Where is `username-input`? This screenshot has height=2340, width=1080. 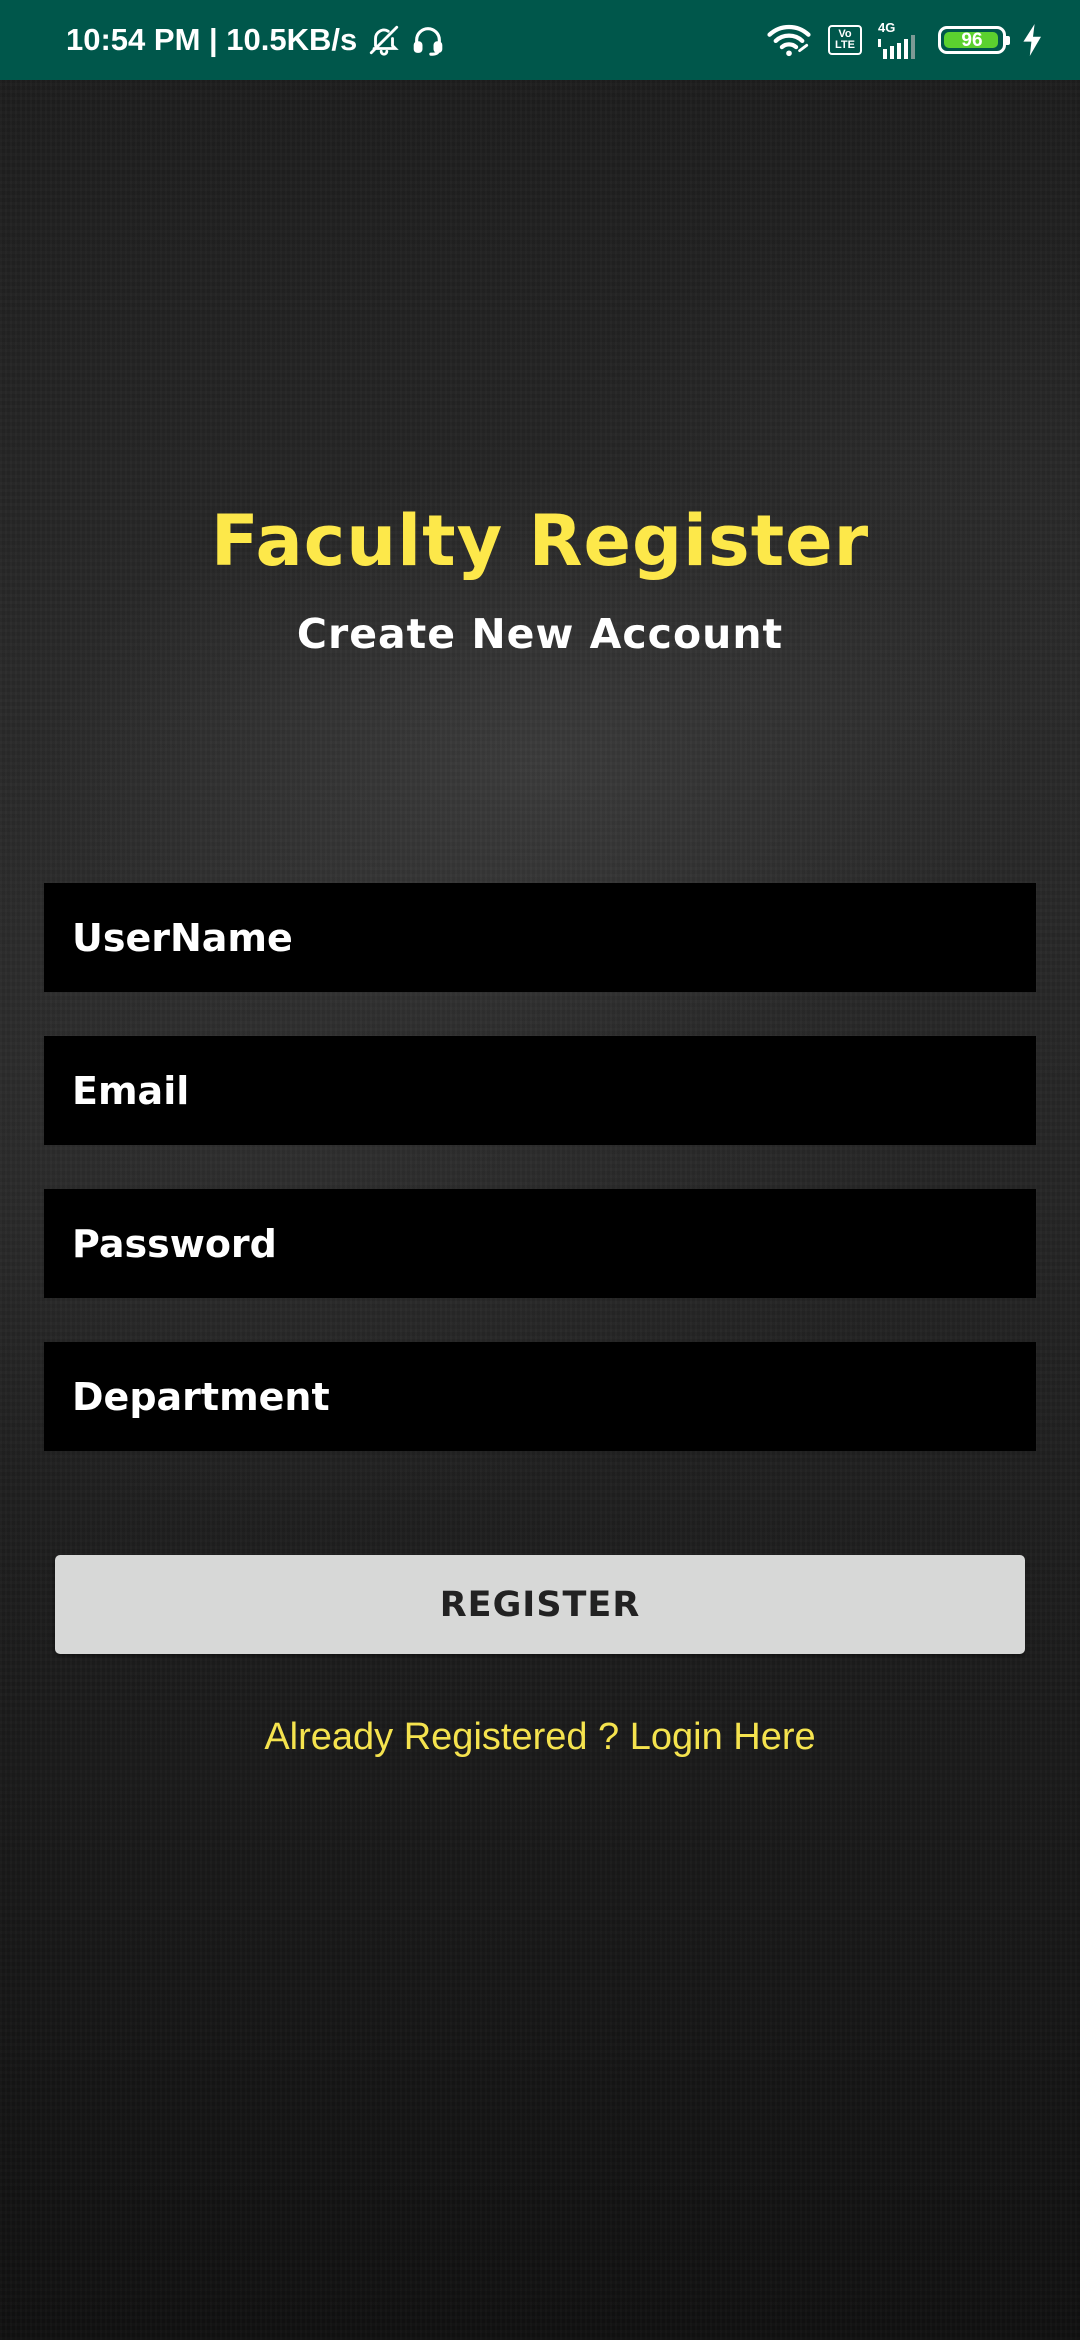
username-input is located at coordinates (540, 937).